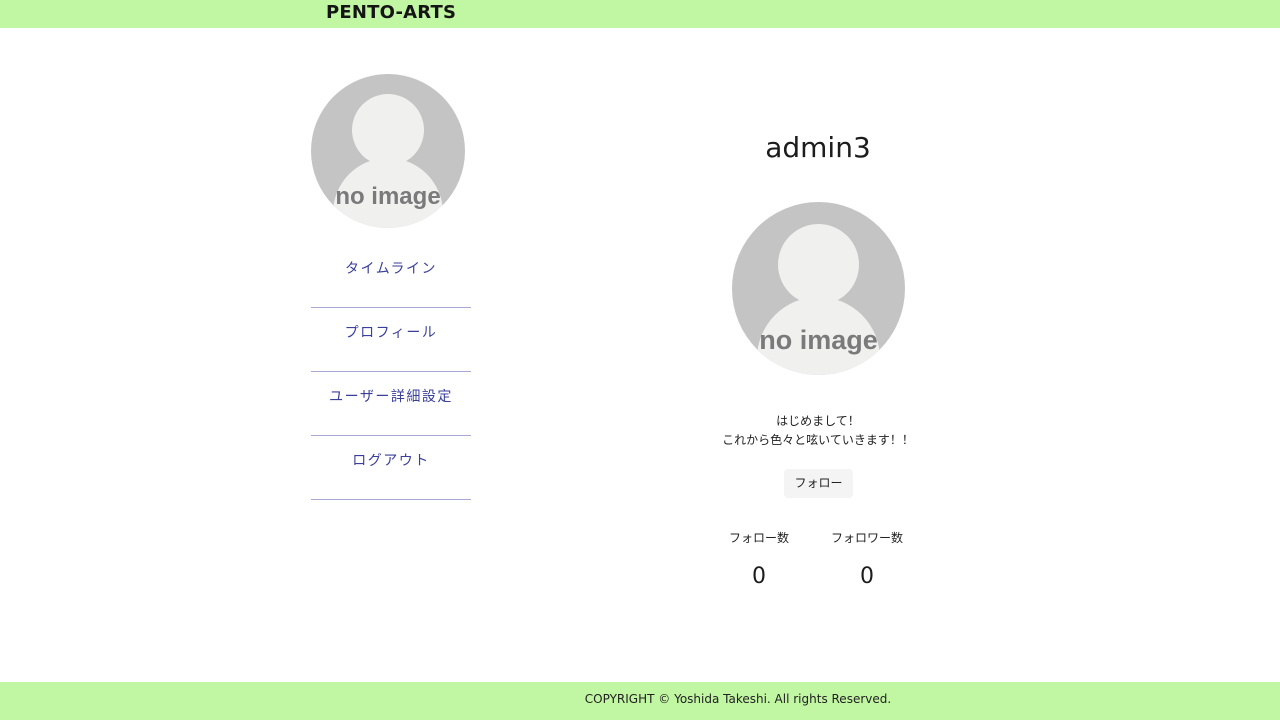 The width and height of the screenshot is (1280, 720). I want to click on sidebar-item-logout: ログアウト, so click(391, 468).